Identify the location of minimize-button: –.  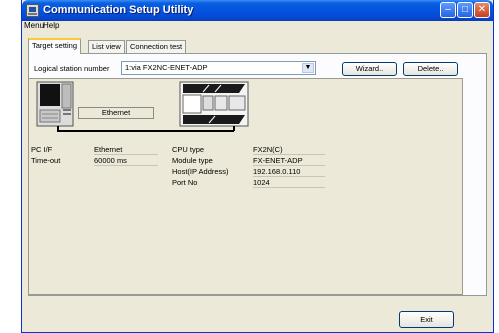
(448, 10).